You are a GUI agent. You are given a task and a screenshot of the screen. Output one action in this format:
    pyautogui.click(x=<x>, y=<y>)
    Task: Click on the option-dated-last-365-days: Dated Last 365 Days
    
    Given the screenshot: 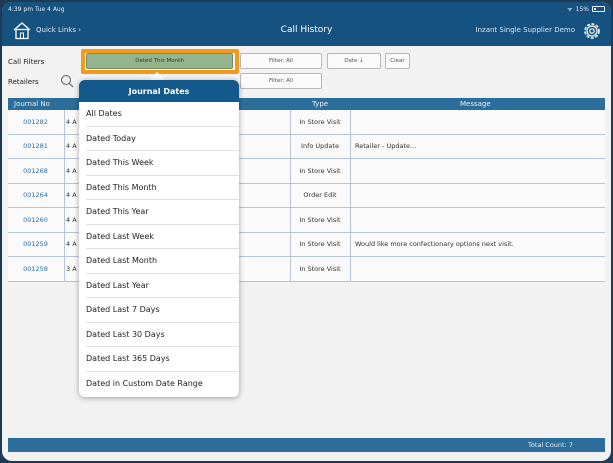 What is the action you would take?
    pyautogui.click(x=162, y=359)
    